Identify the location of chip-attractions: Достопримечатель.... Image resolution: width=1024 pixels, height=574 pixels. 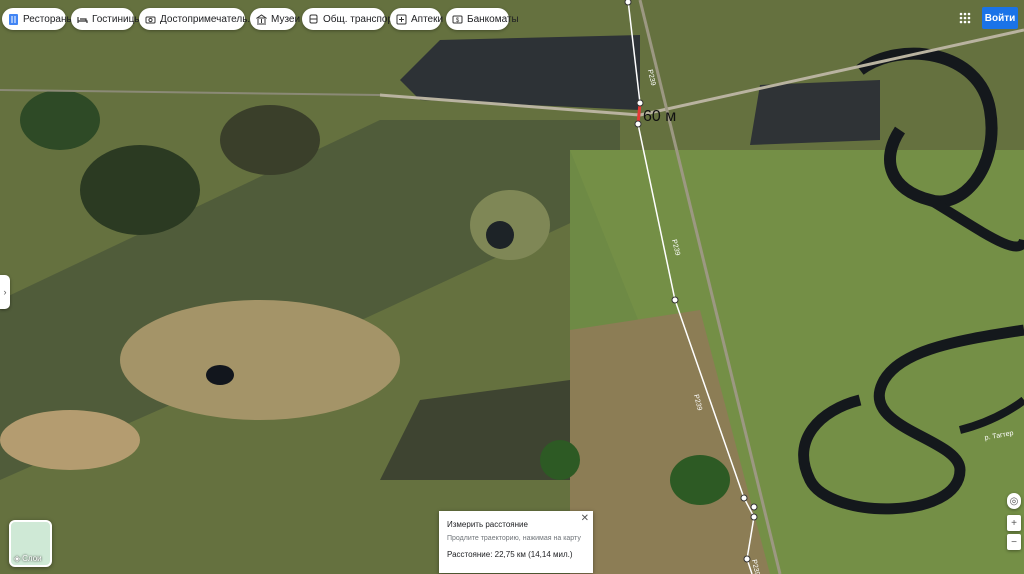
(197, 19).